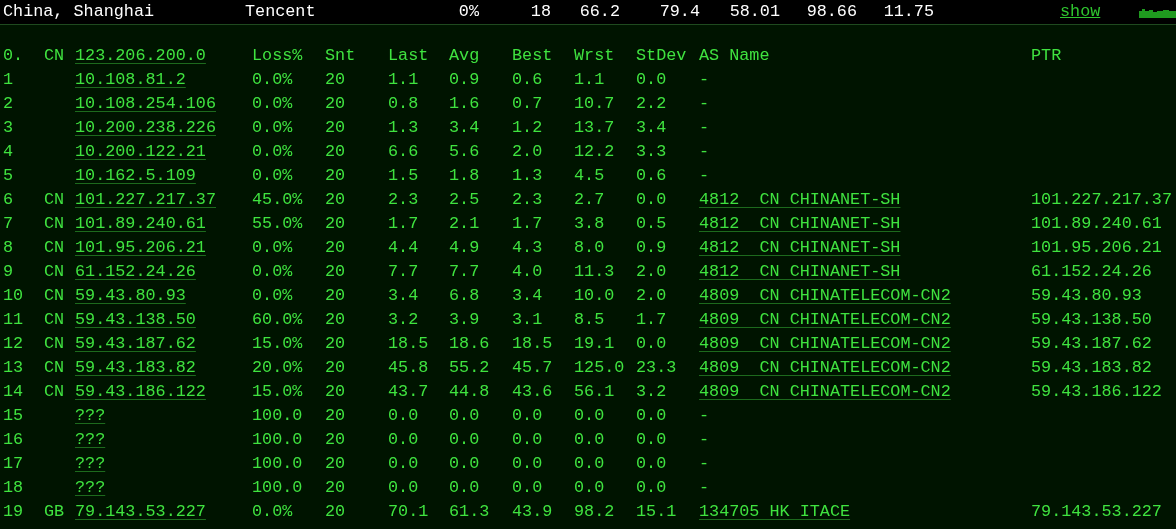 This screenshot has width=1176, height=529. What do you see at coordinates (532, 511) in the screenshot?
I see `table-cell: 43.9` at bounding box center [532, 511].